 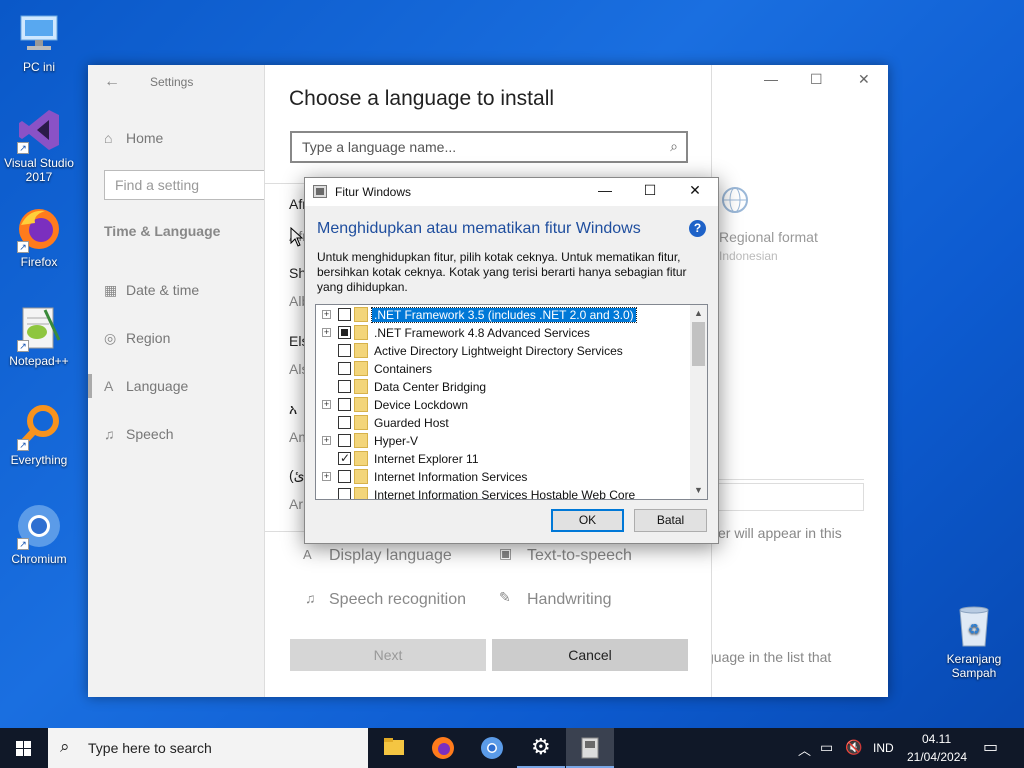 What do you see at coordinates (587, 520) in the screenshot?
I see `ok-button: OK` at bounding box center [587, 520].